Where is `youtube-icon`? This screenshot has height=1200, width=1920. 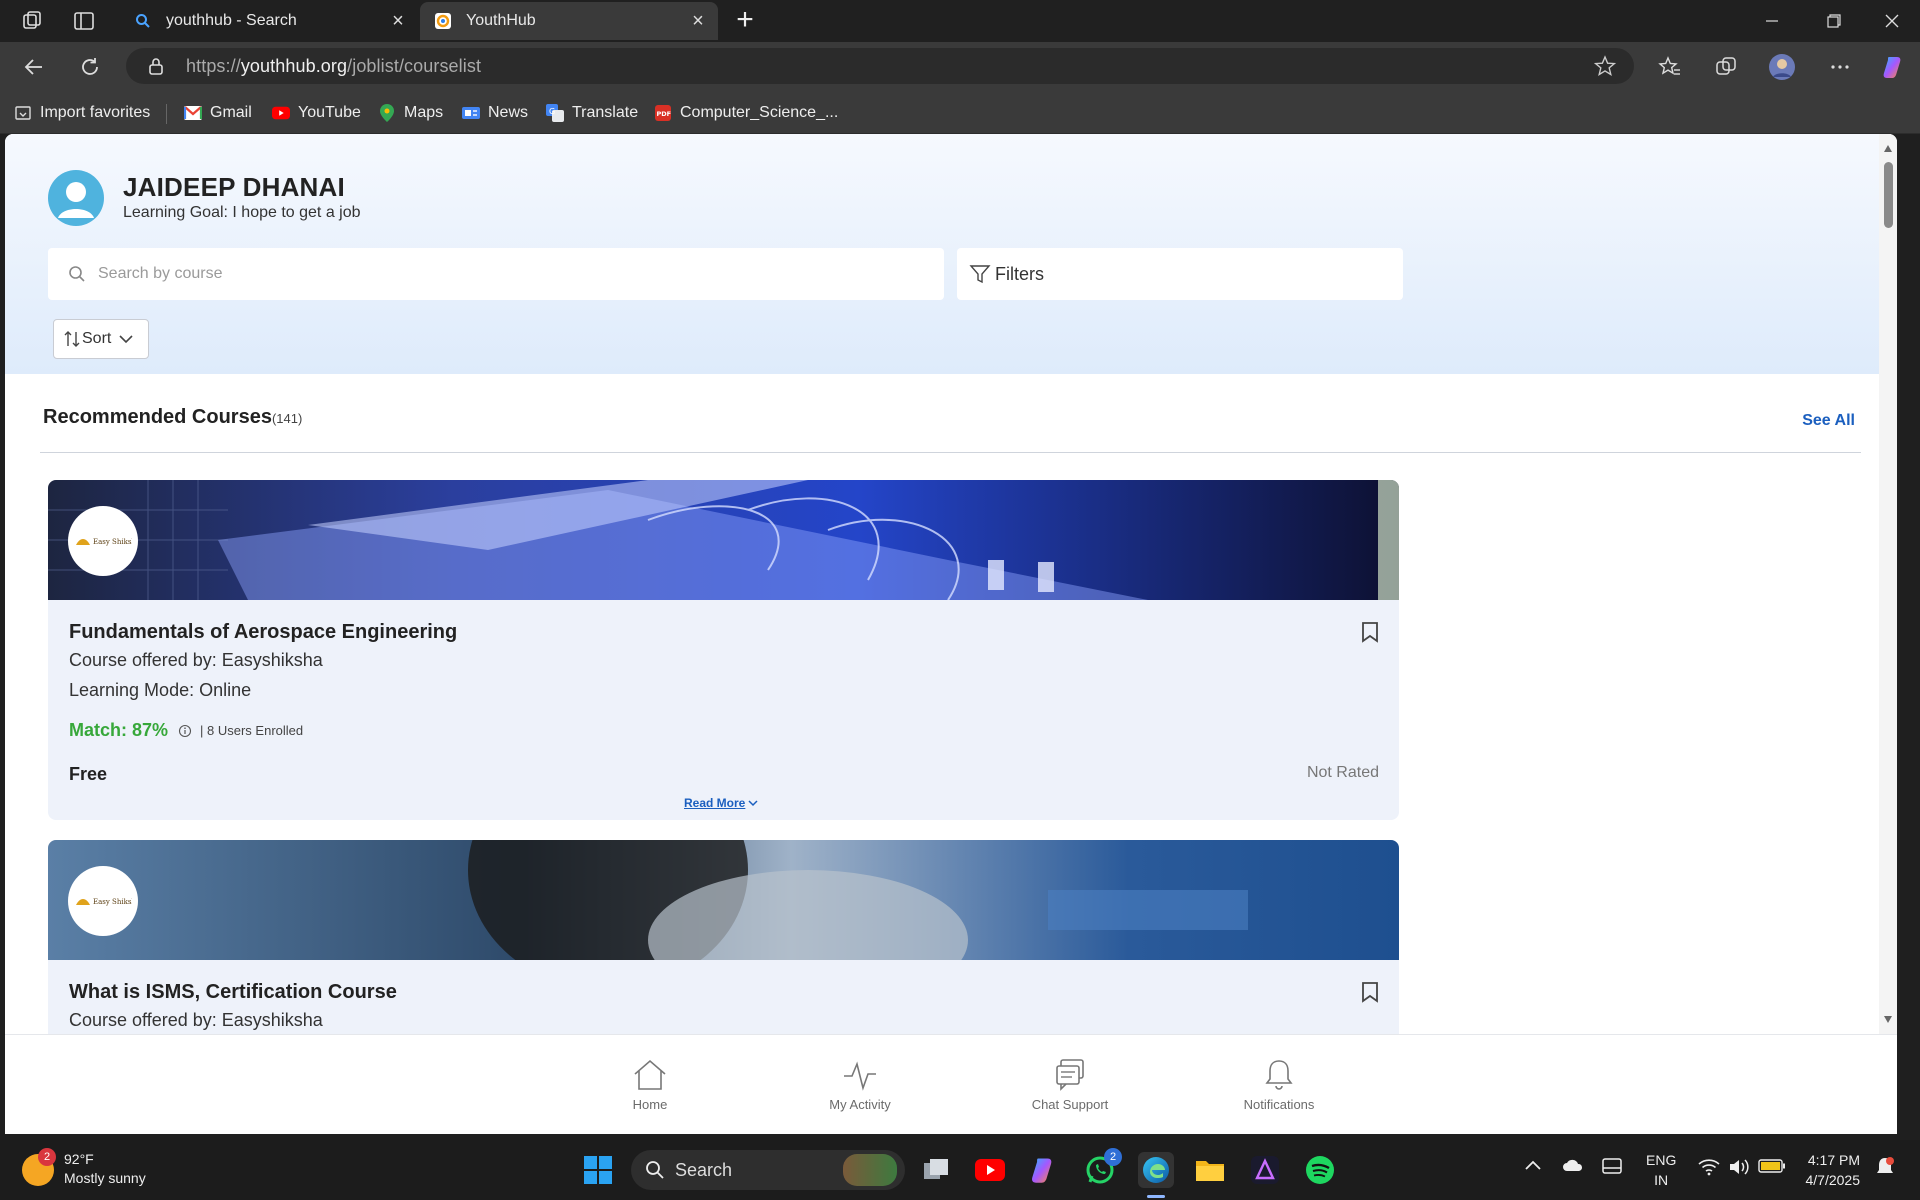
youtube-icon is located at coordinates (281, 113).